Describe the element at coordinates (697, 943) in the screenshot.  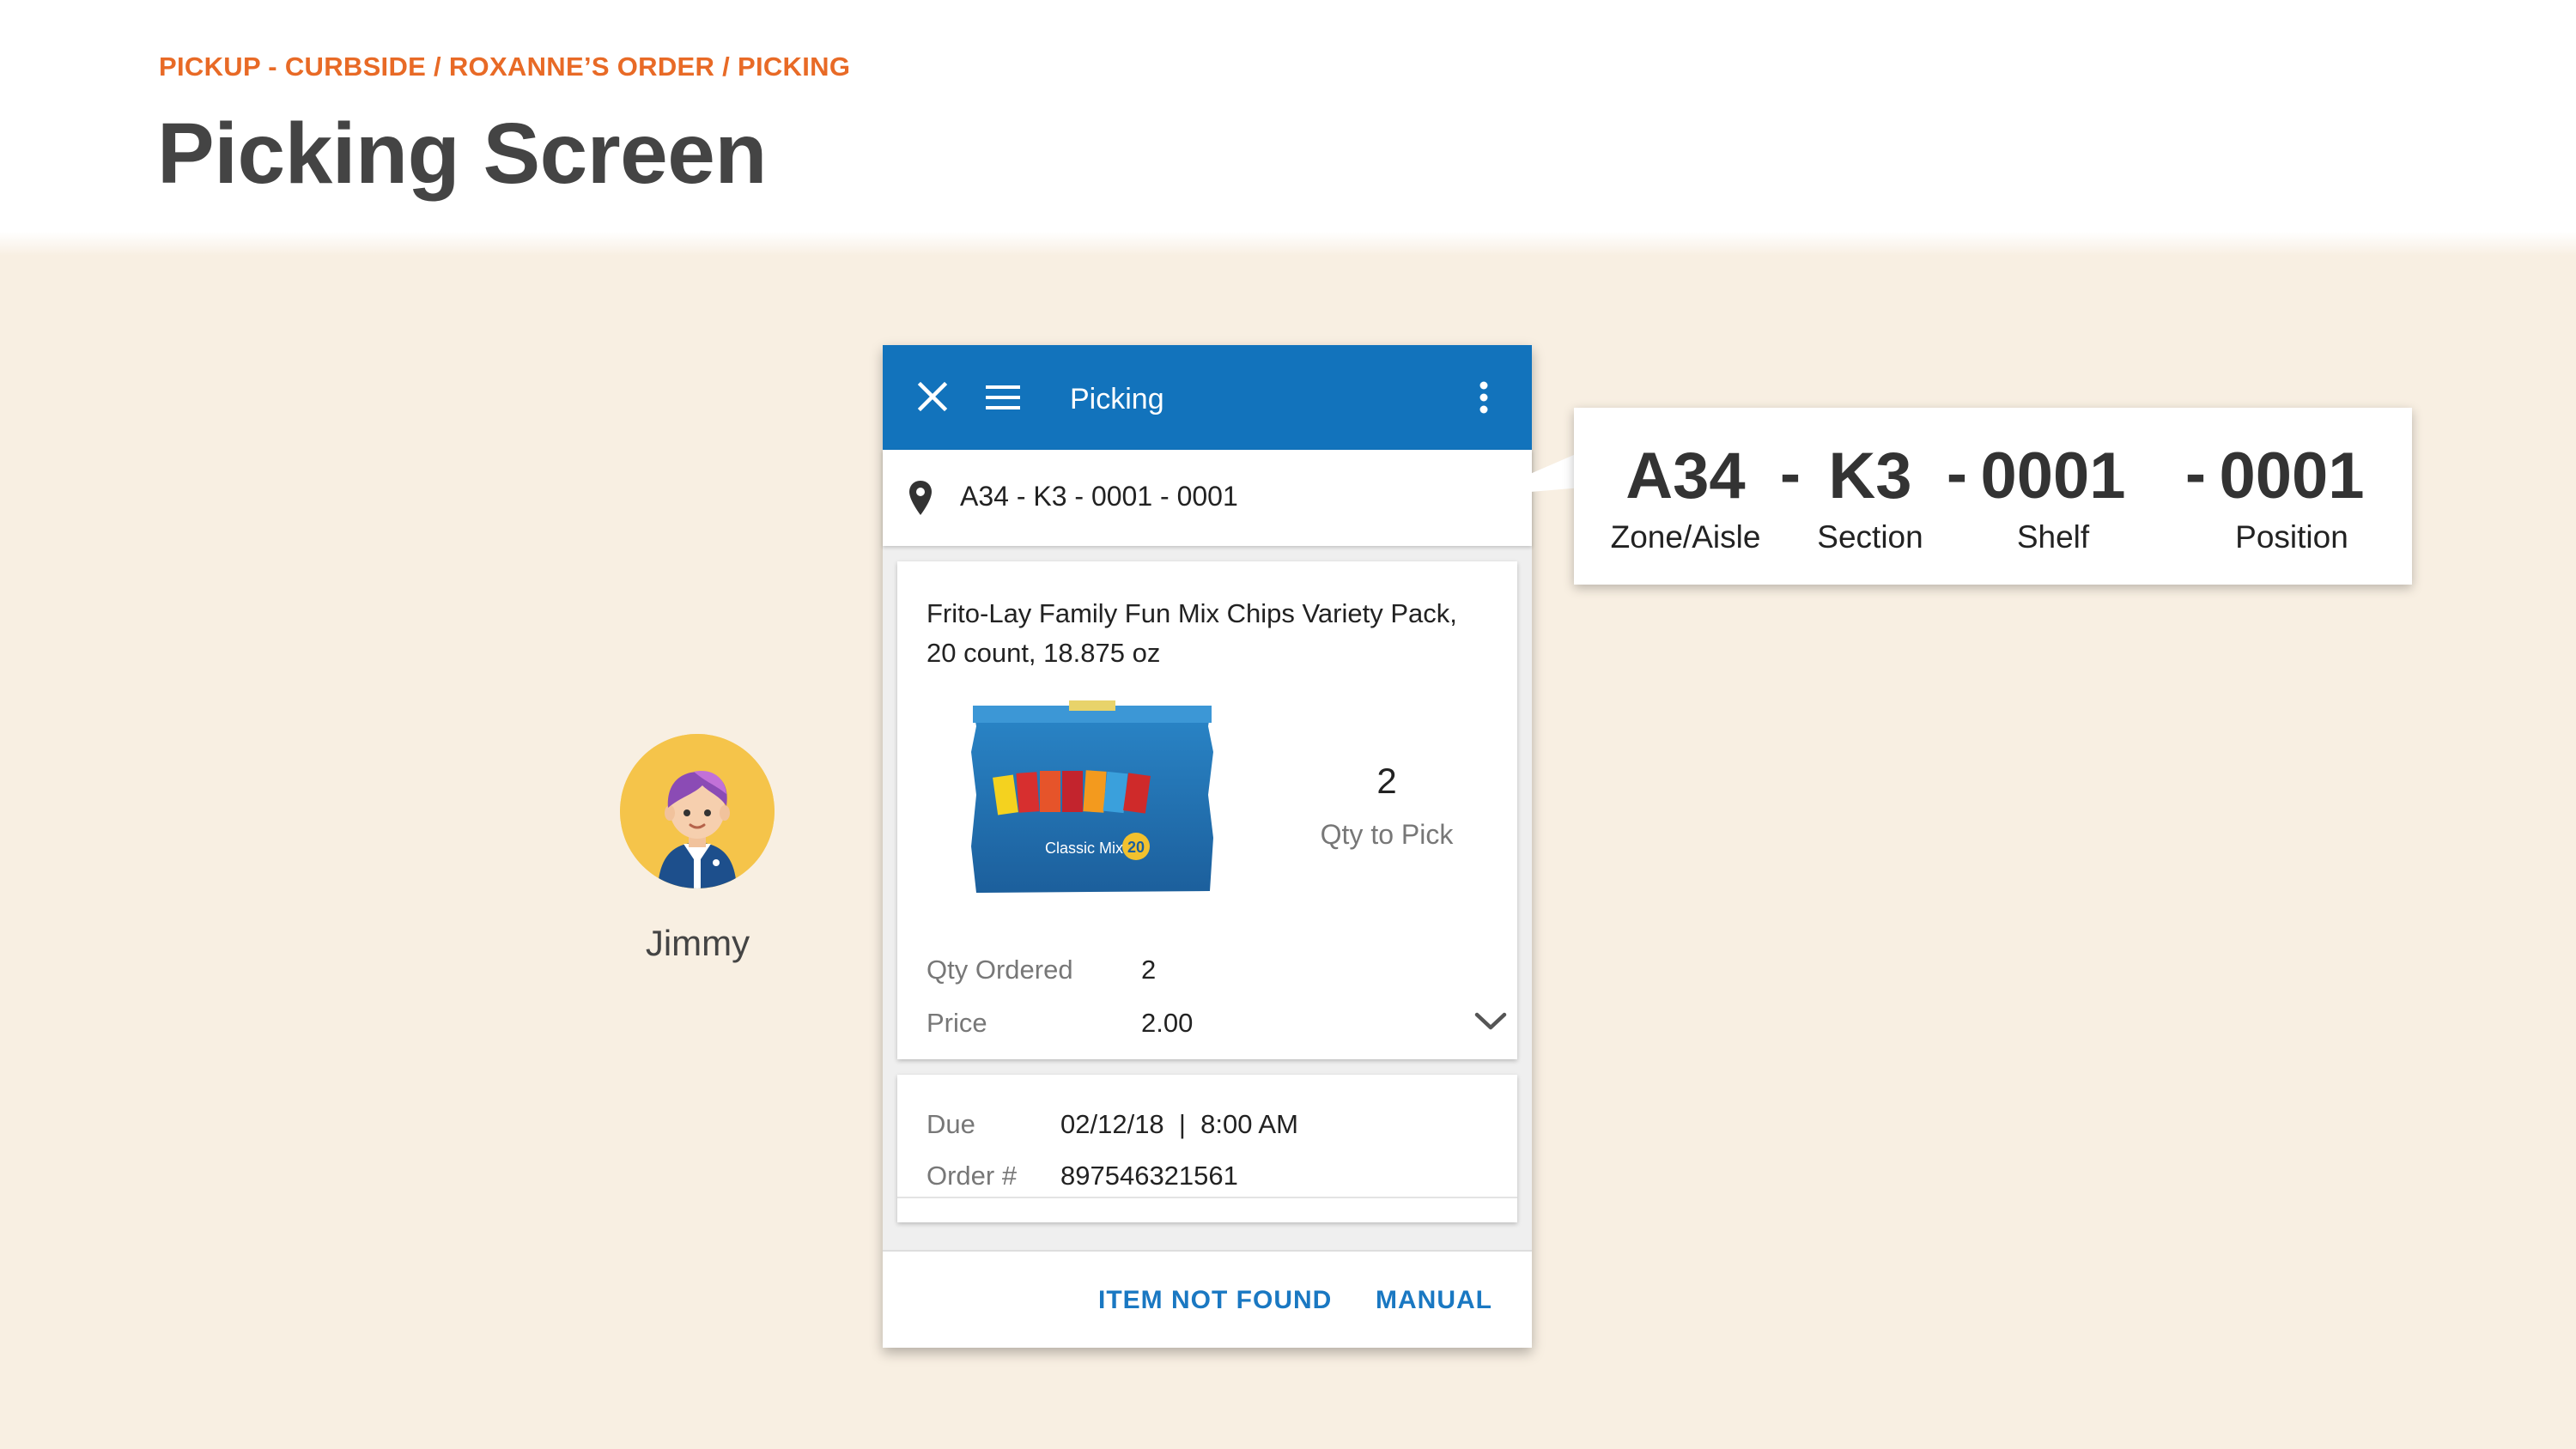
I see `avatar-name: Jimmy` at that location.